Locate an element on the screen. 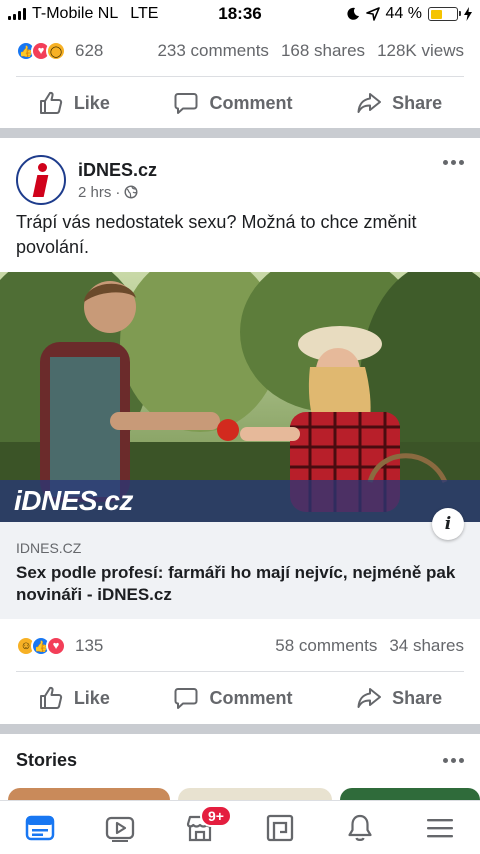  image-logo: iDNES.cz is located at coordinates (73, 500).